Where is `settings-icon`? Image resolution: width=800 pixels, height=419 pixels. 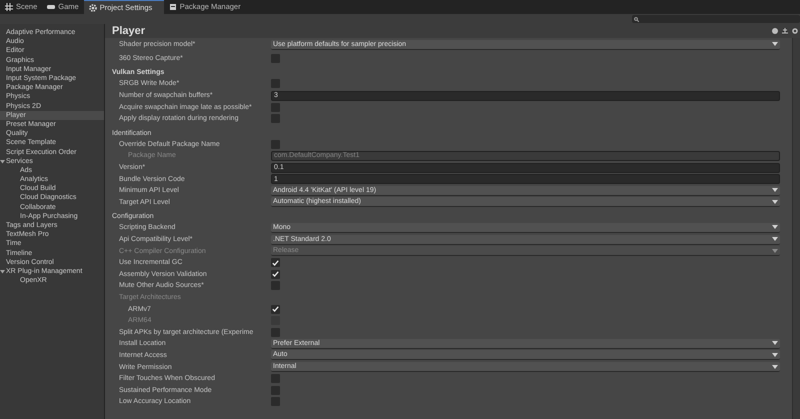 settings-icon is located at coordinates (795, 31).